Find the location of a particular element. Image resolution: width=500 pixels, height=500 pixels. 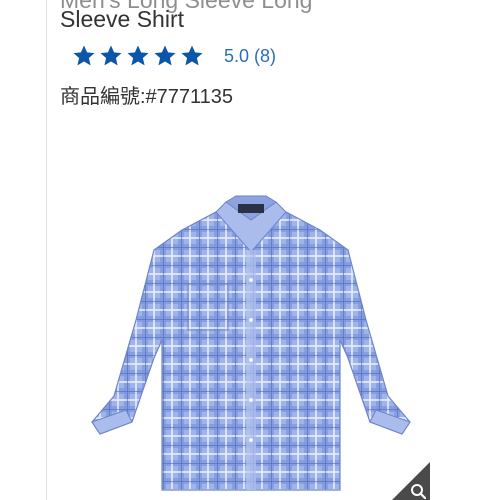

product-title: Sleeve Shirt is located at coordinates (122, 19).